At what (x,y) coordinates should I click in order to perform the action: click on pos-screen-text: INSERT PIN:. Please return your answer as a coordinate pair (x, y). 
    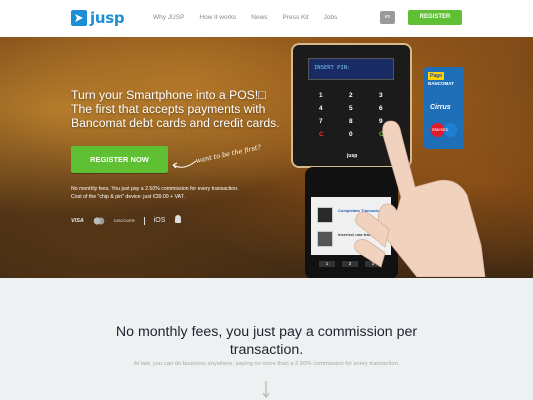
    Looking at the image, I should click on (332, 68).